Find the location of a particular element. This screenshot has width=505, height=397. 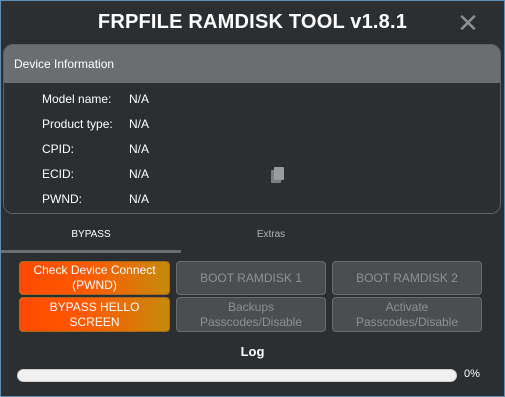

active-tab-indicator is located at coordinates (91, 251).